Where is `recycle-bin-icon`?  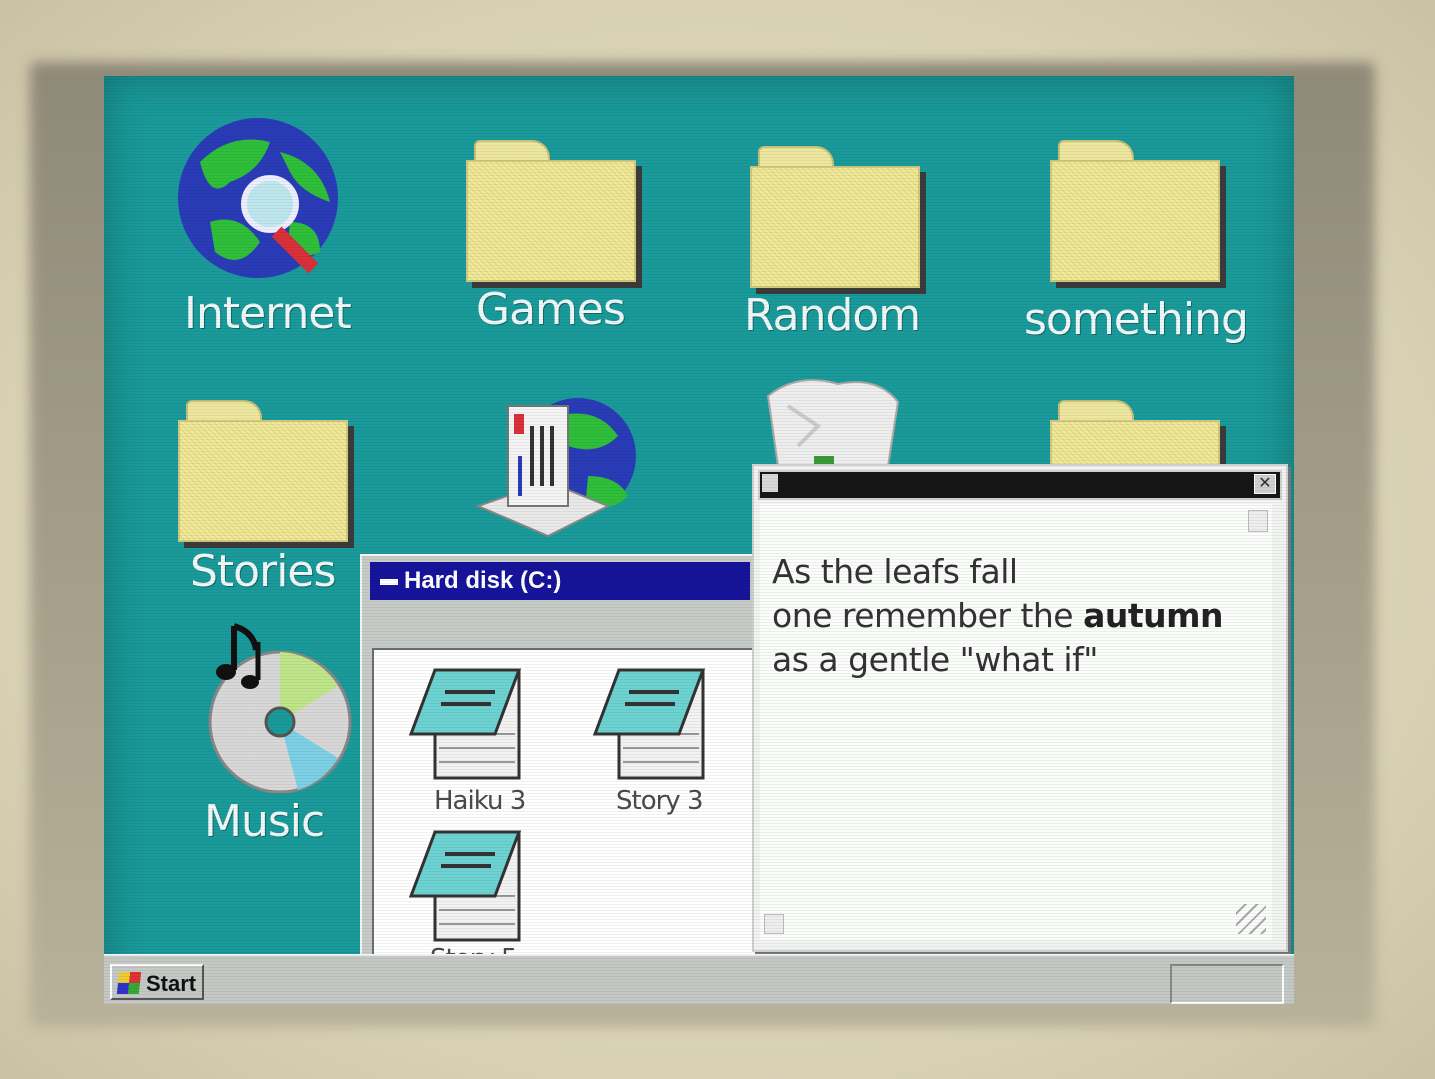
recycle-bin-icon is located at coordinates (833, 423).